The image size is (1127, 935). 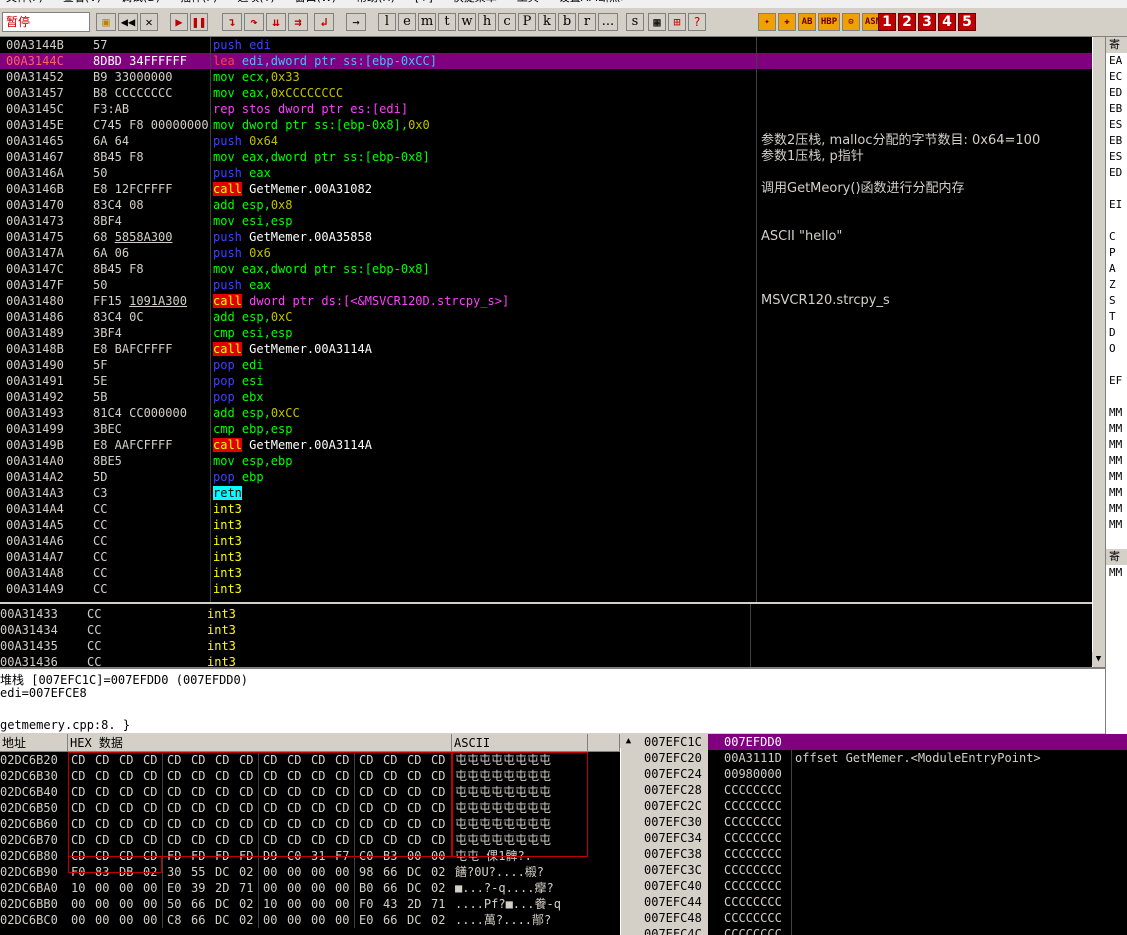 What do you see at coordinates (546, 589) in the screenshot?
I see `disasm-row: 00A314A9 CC int3` at bounding box center [546, 589].